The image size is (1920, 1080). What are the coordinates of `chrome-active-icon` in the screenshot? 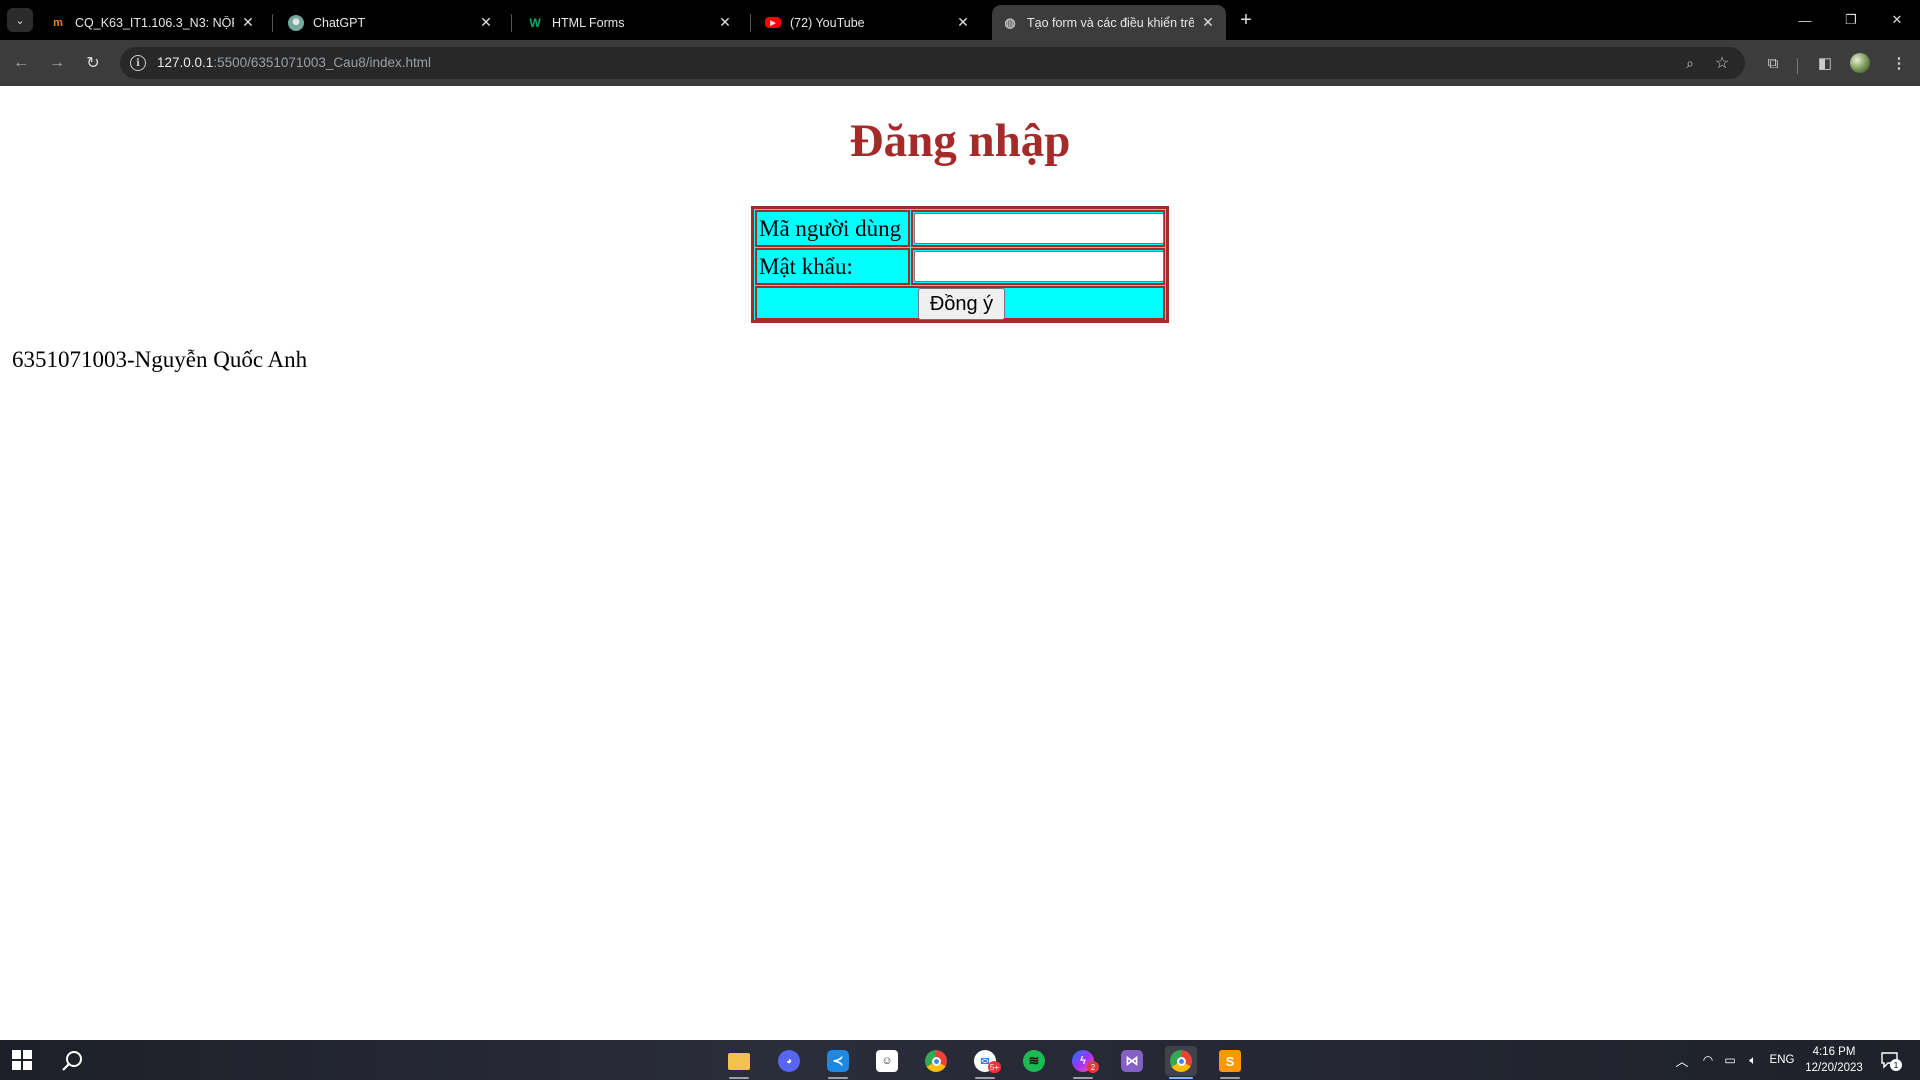 It's located at (1181, 1061).